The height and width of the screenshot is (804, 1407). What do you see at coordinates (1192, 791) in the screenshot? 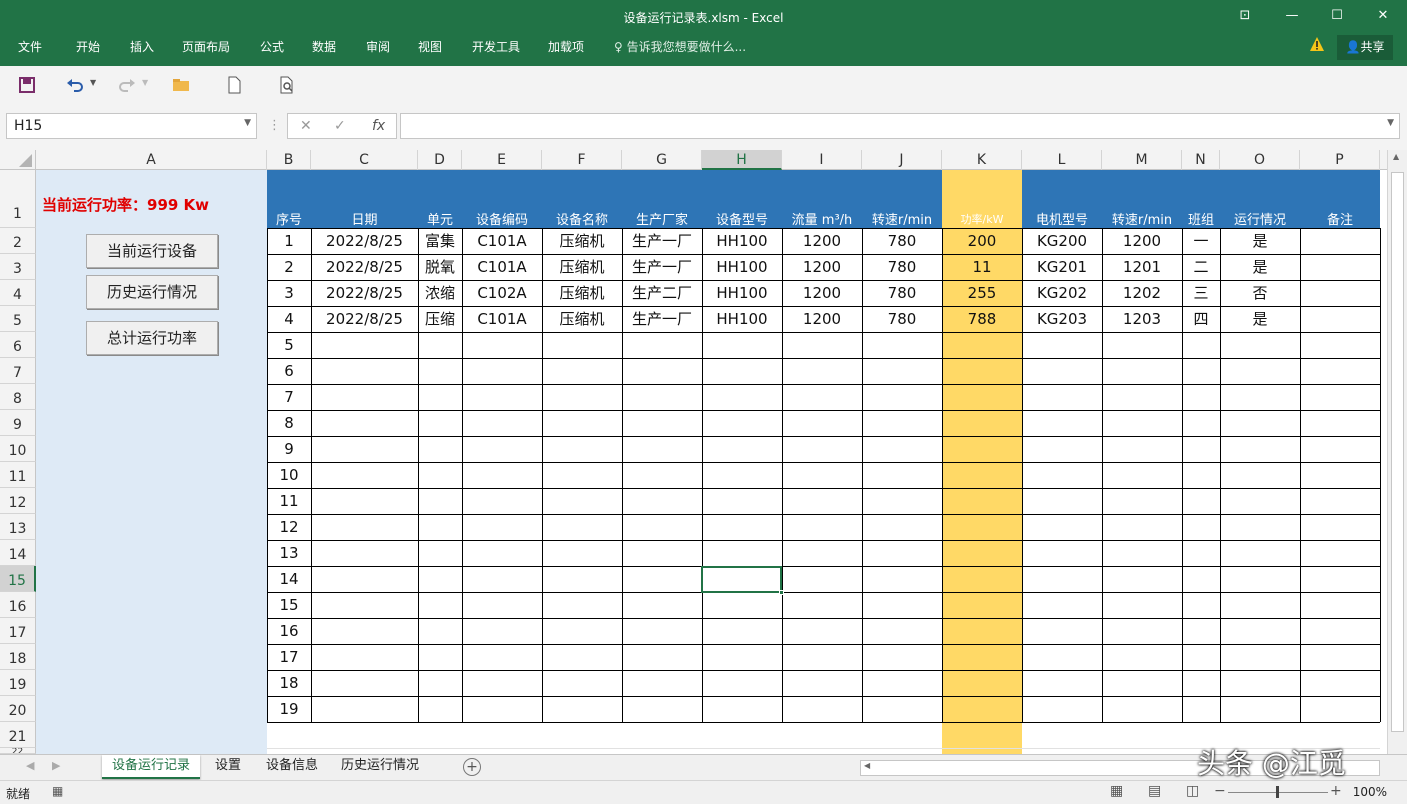
I see `page-break-view-icon: ◫` at bounding box center [1192, 791].